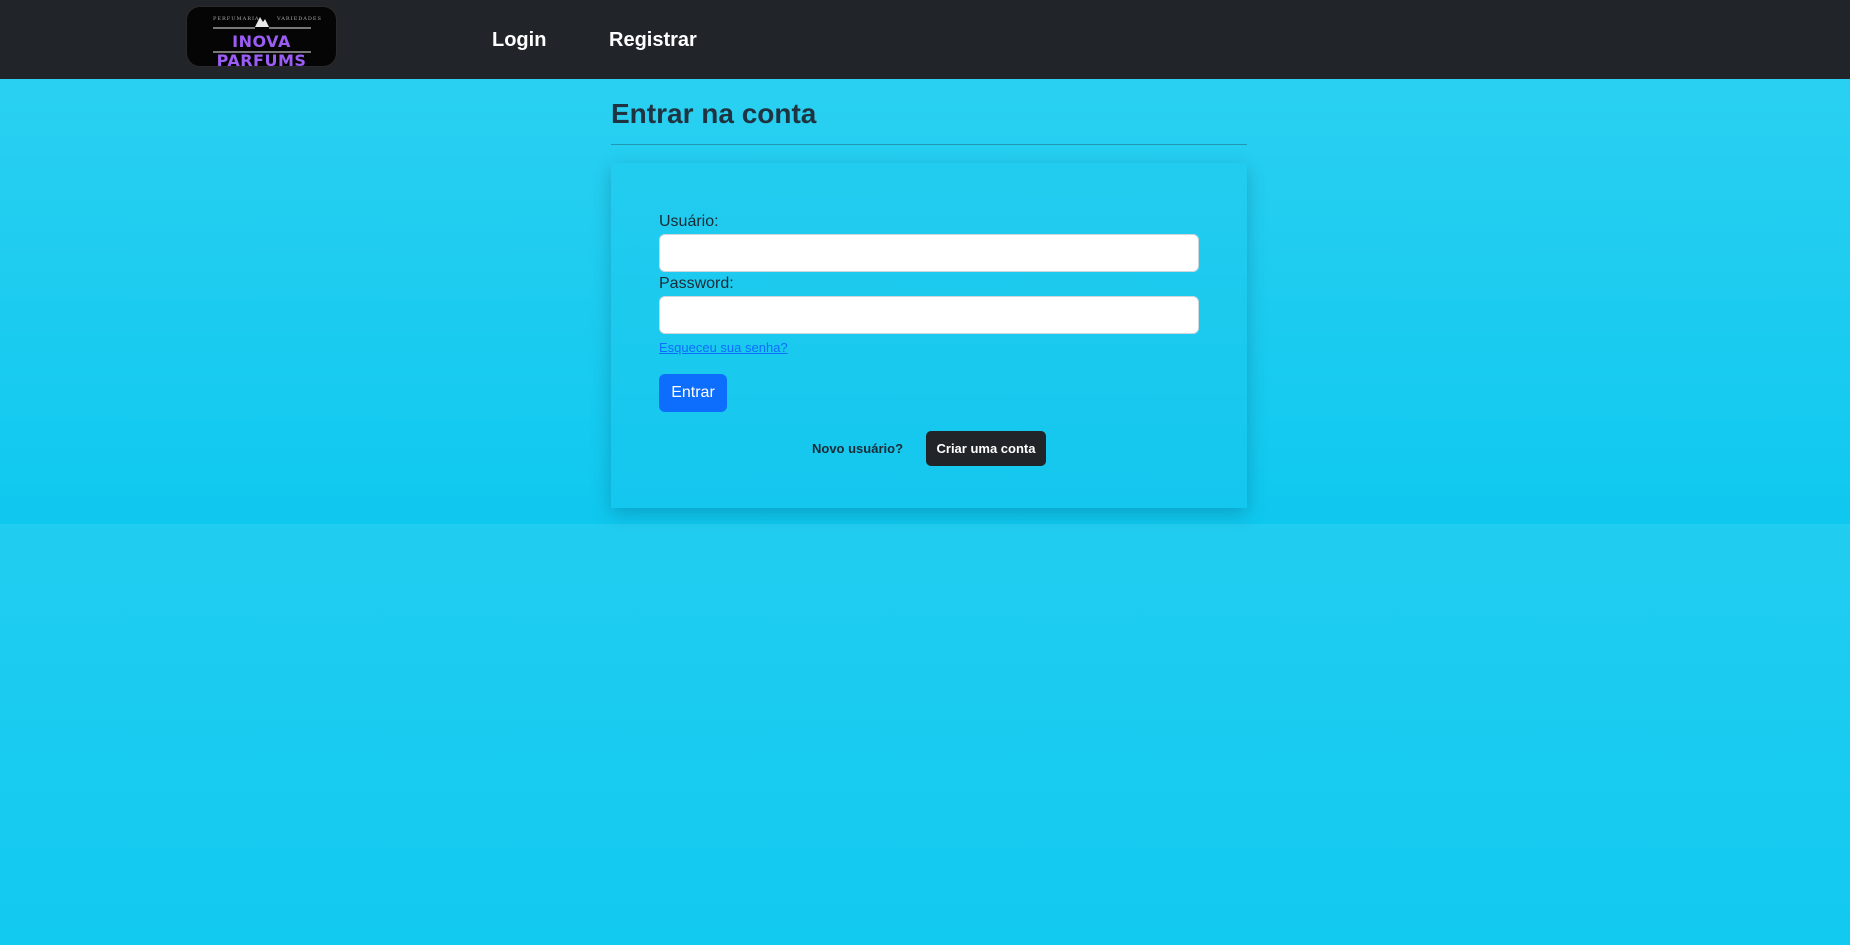 The height and width of the screenshot is (945, 1850). I want to click on mountain-icon, so click(262, 22).